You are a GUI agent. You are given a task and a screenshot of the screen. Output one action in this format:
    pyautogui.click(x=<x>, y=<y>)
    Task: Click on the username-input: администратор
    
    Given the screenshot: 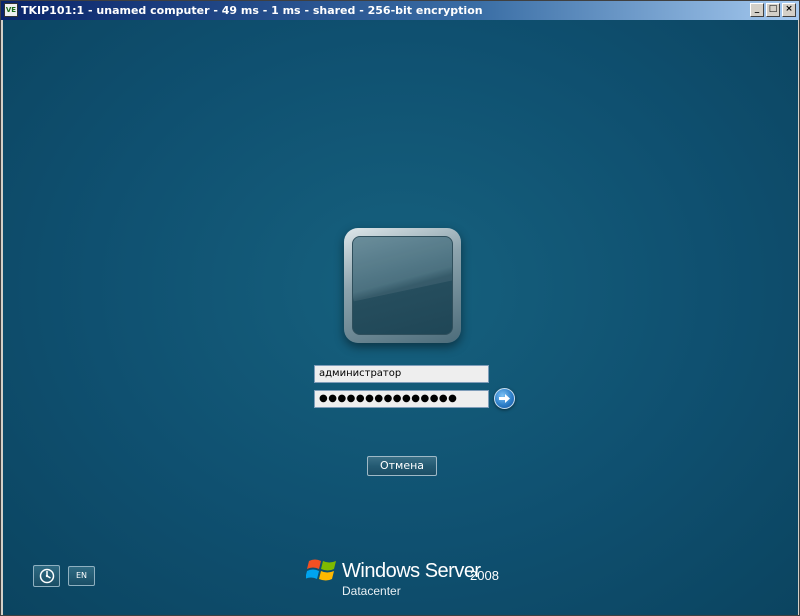 What is the action you would take?
    pyautogui.click(x=401, y=374)
    